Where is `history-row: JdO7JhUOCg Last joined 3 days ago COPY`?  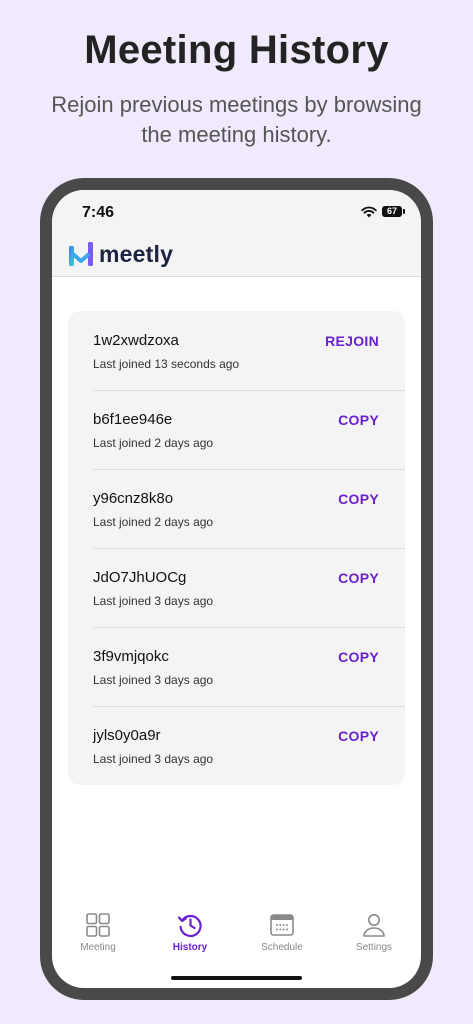
history-row: JdO7JhUOCg Last joined 3 days ago COPY is located at coordinates (249, 588).